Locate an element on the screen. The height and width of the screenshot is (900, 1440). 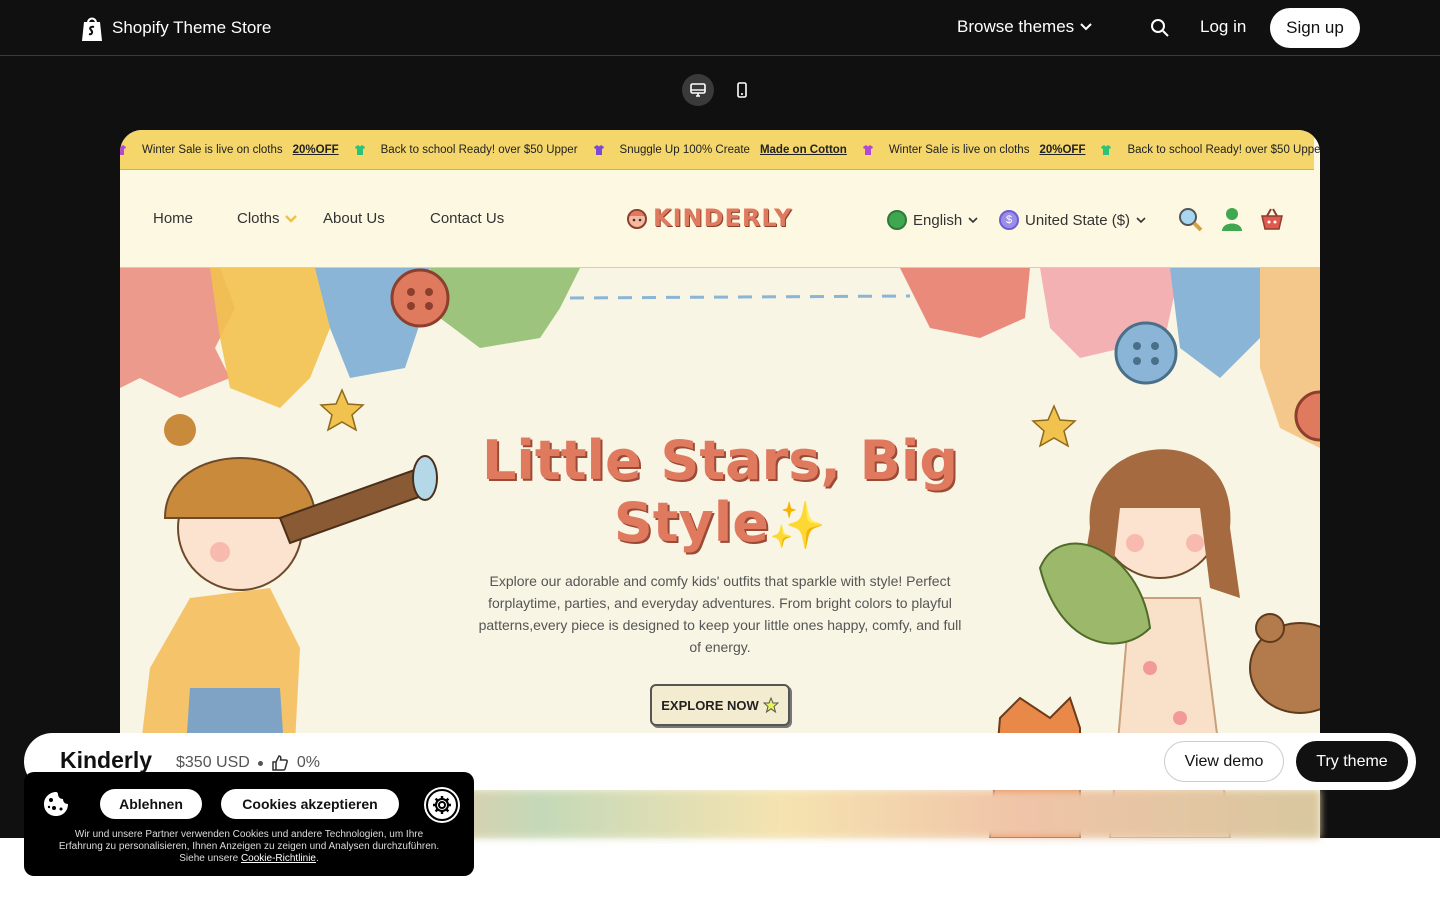
sparkle-icon: ✨ is located at coordinates (797, 525).